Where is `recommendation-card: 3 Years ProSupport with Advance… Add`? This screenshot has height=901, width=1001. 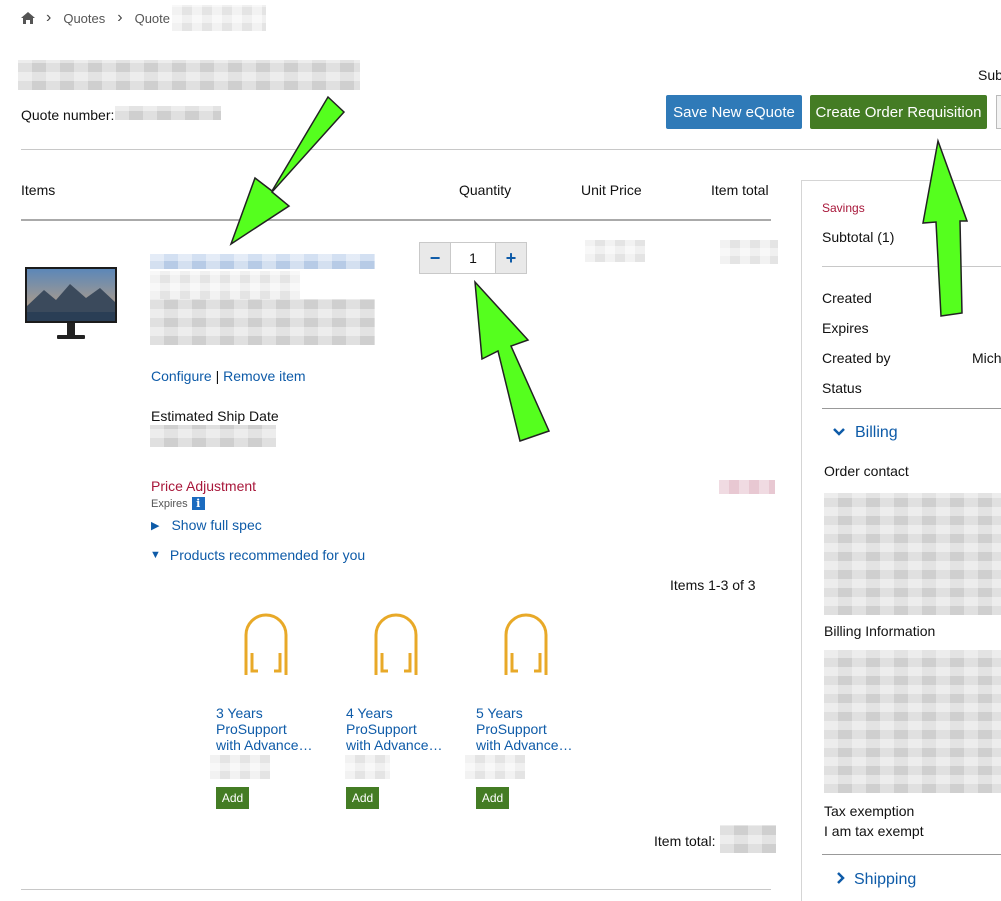
recommendation-card: 3 Years ProSupport with Advance… Add is located at coordinates (265, 710).